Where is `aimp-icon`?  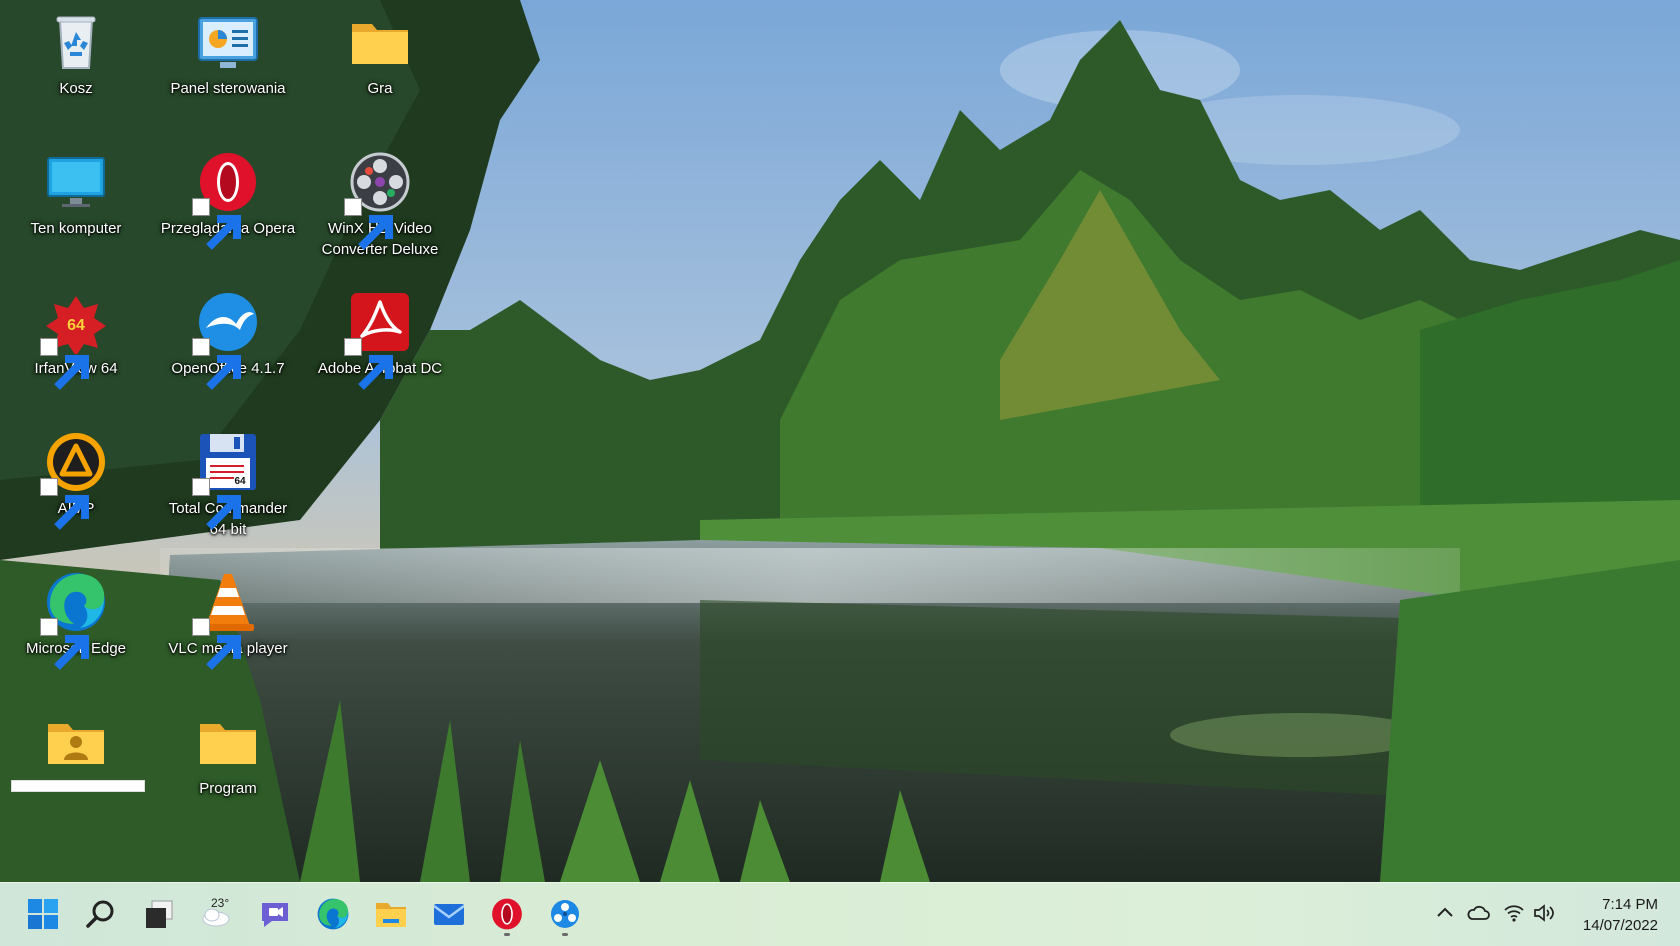 aimp-icon is located at coordinates (74, 480).